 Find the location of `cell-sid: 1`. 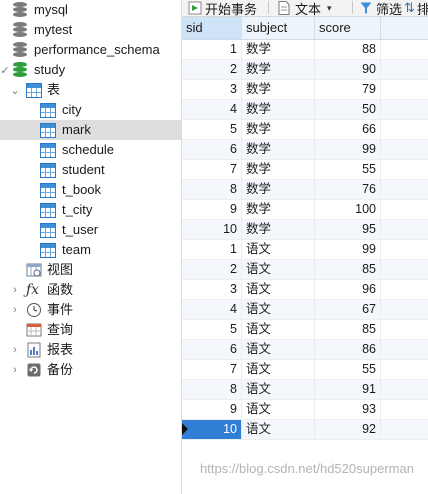

cell-sid: 1 is located at coordinates (212, 49).